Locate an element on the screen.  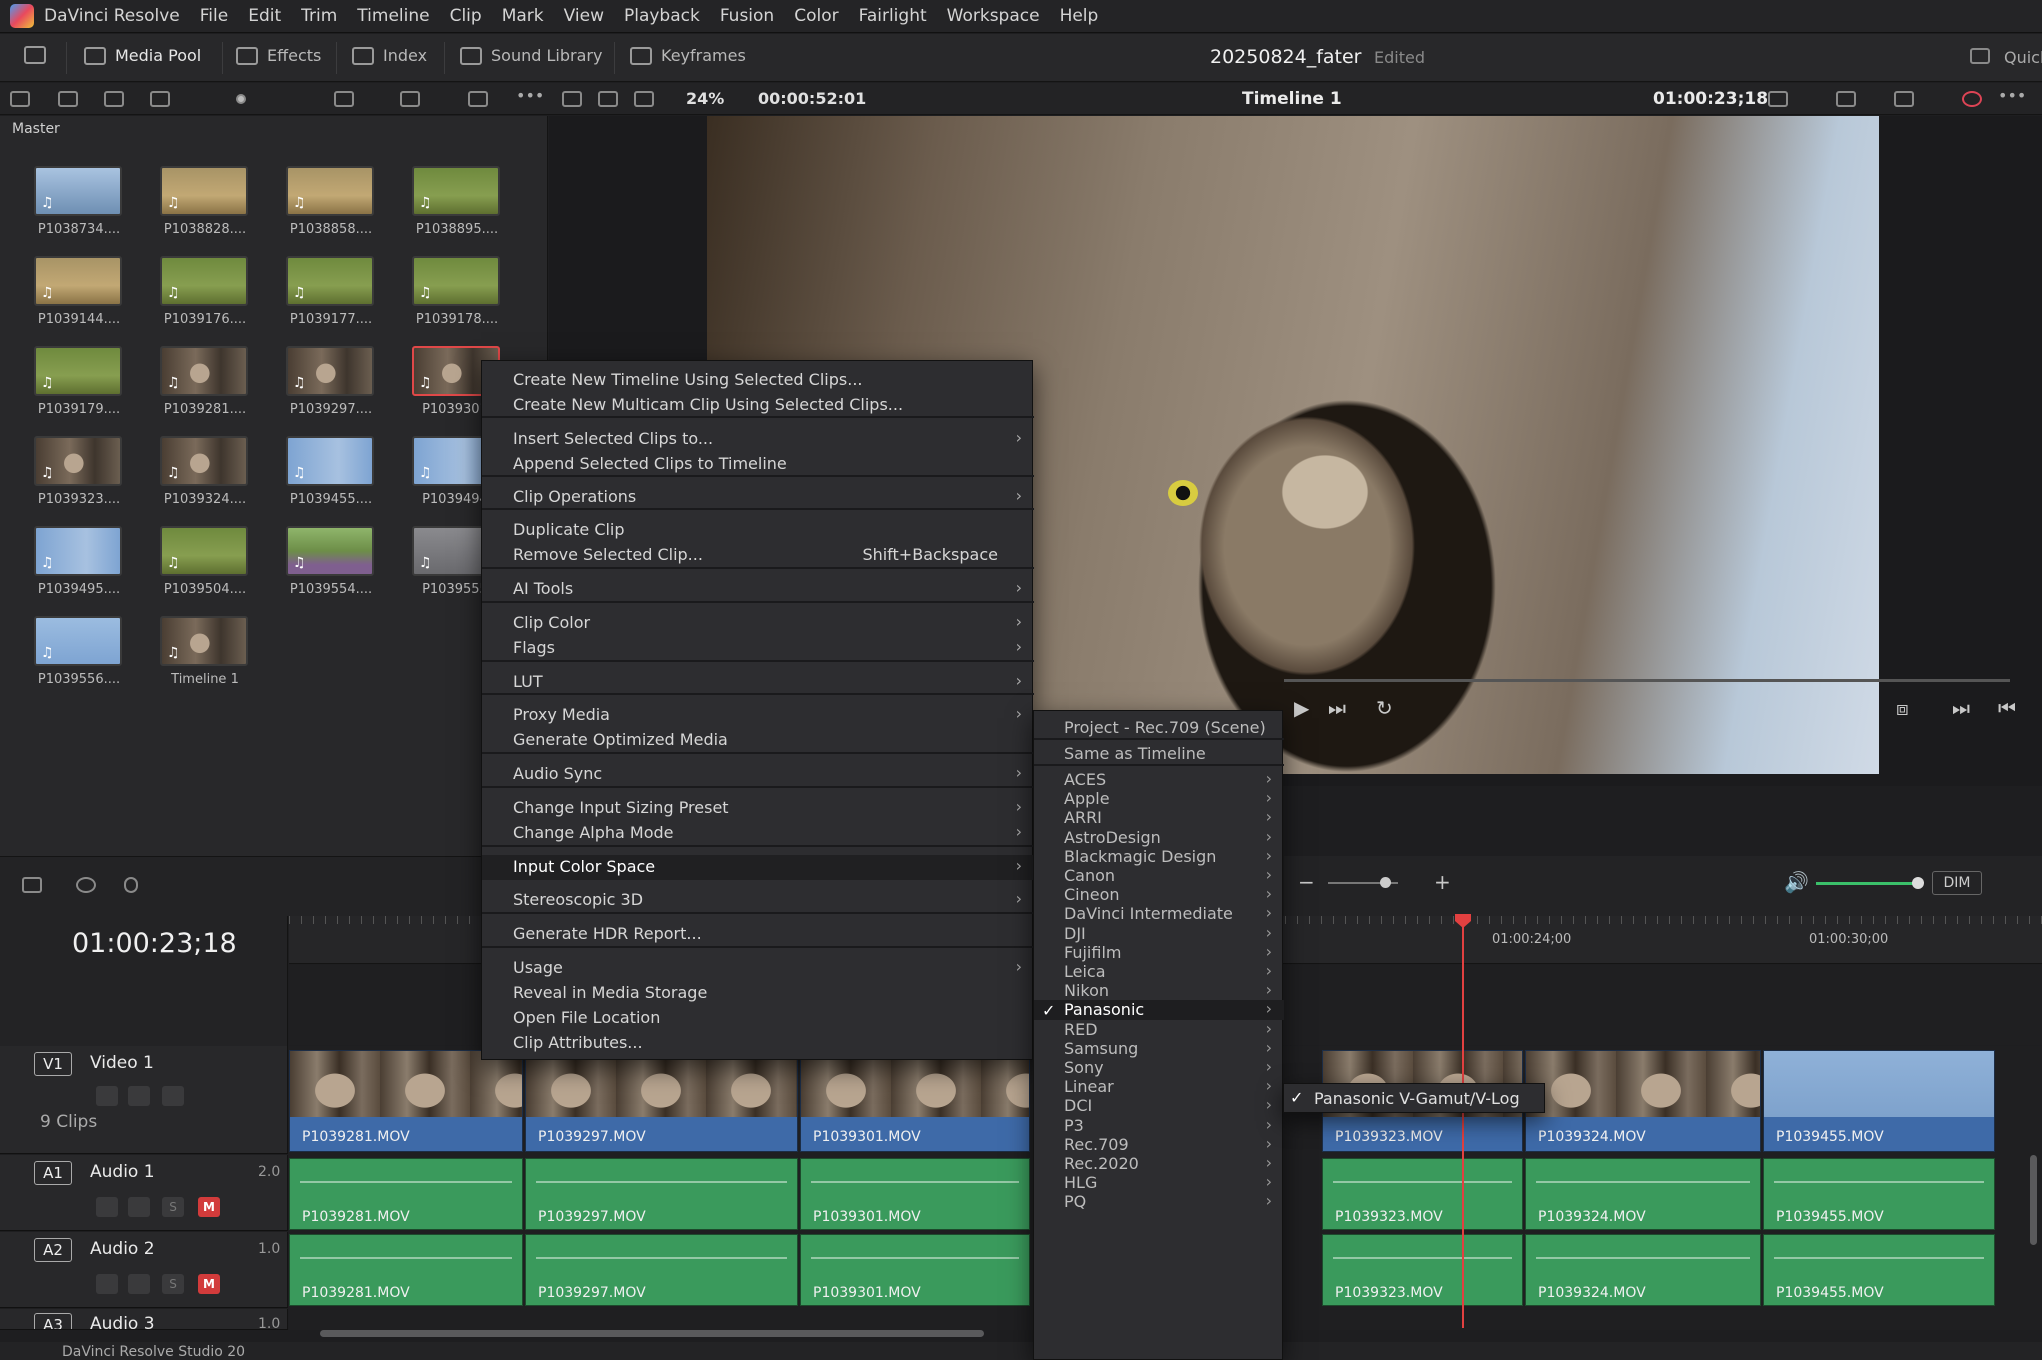
color-space-item: Same as Timeline is located at coordinates (1159, 754).